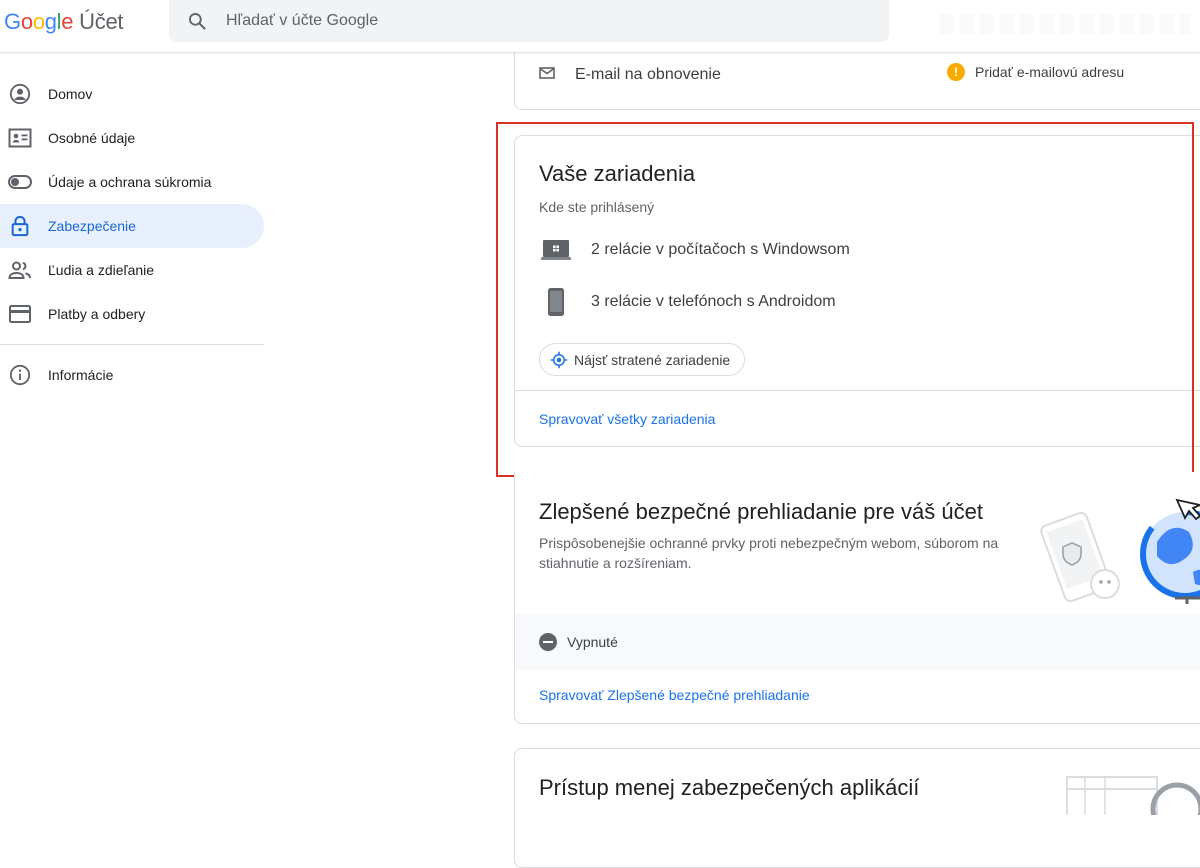  I want to click on sidebar-item-label: Domov, so click(70, 94).